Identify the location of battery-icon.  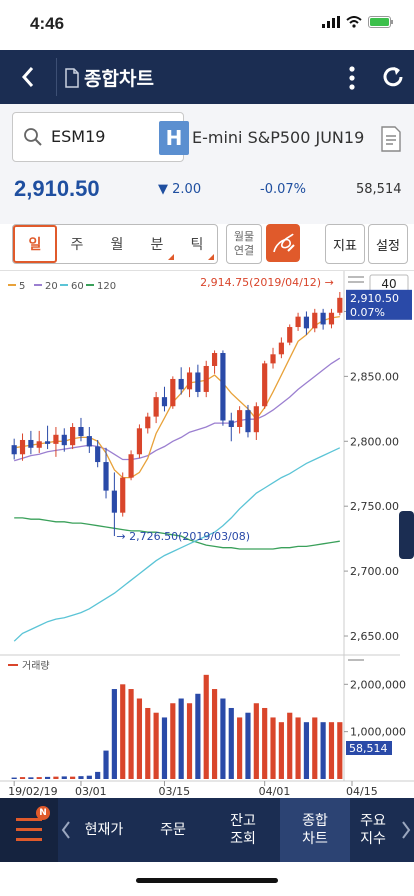
(380, 22).